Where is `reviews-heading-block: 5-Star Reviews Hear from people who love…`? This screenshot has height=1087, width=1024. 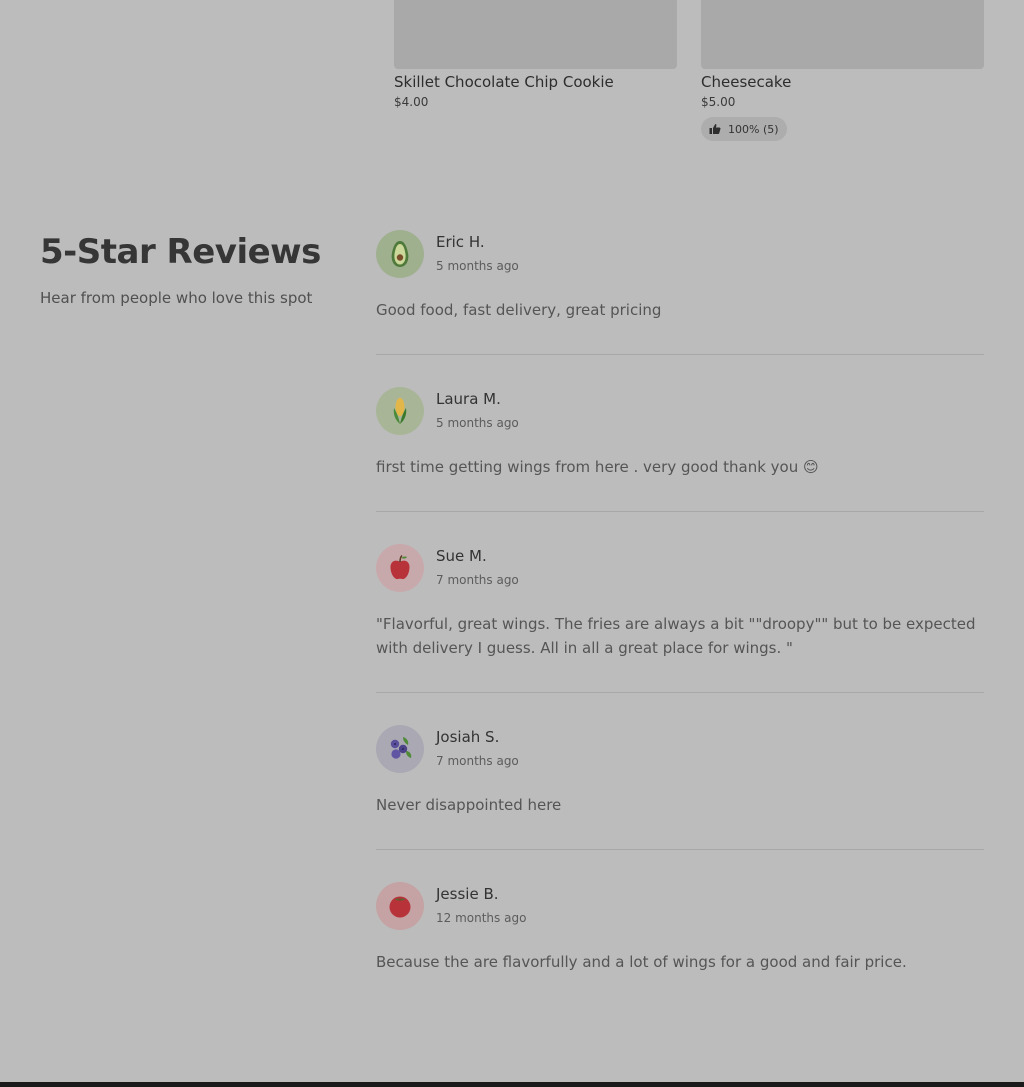 reviews-heading-block: 5-Star Reviews Hear from people who love… is located at coordinates (195, 270).